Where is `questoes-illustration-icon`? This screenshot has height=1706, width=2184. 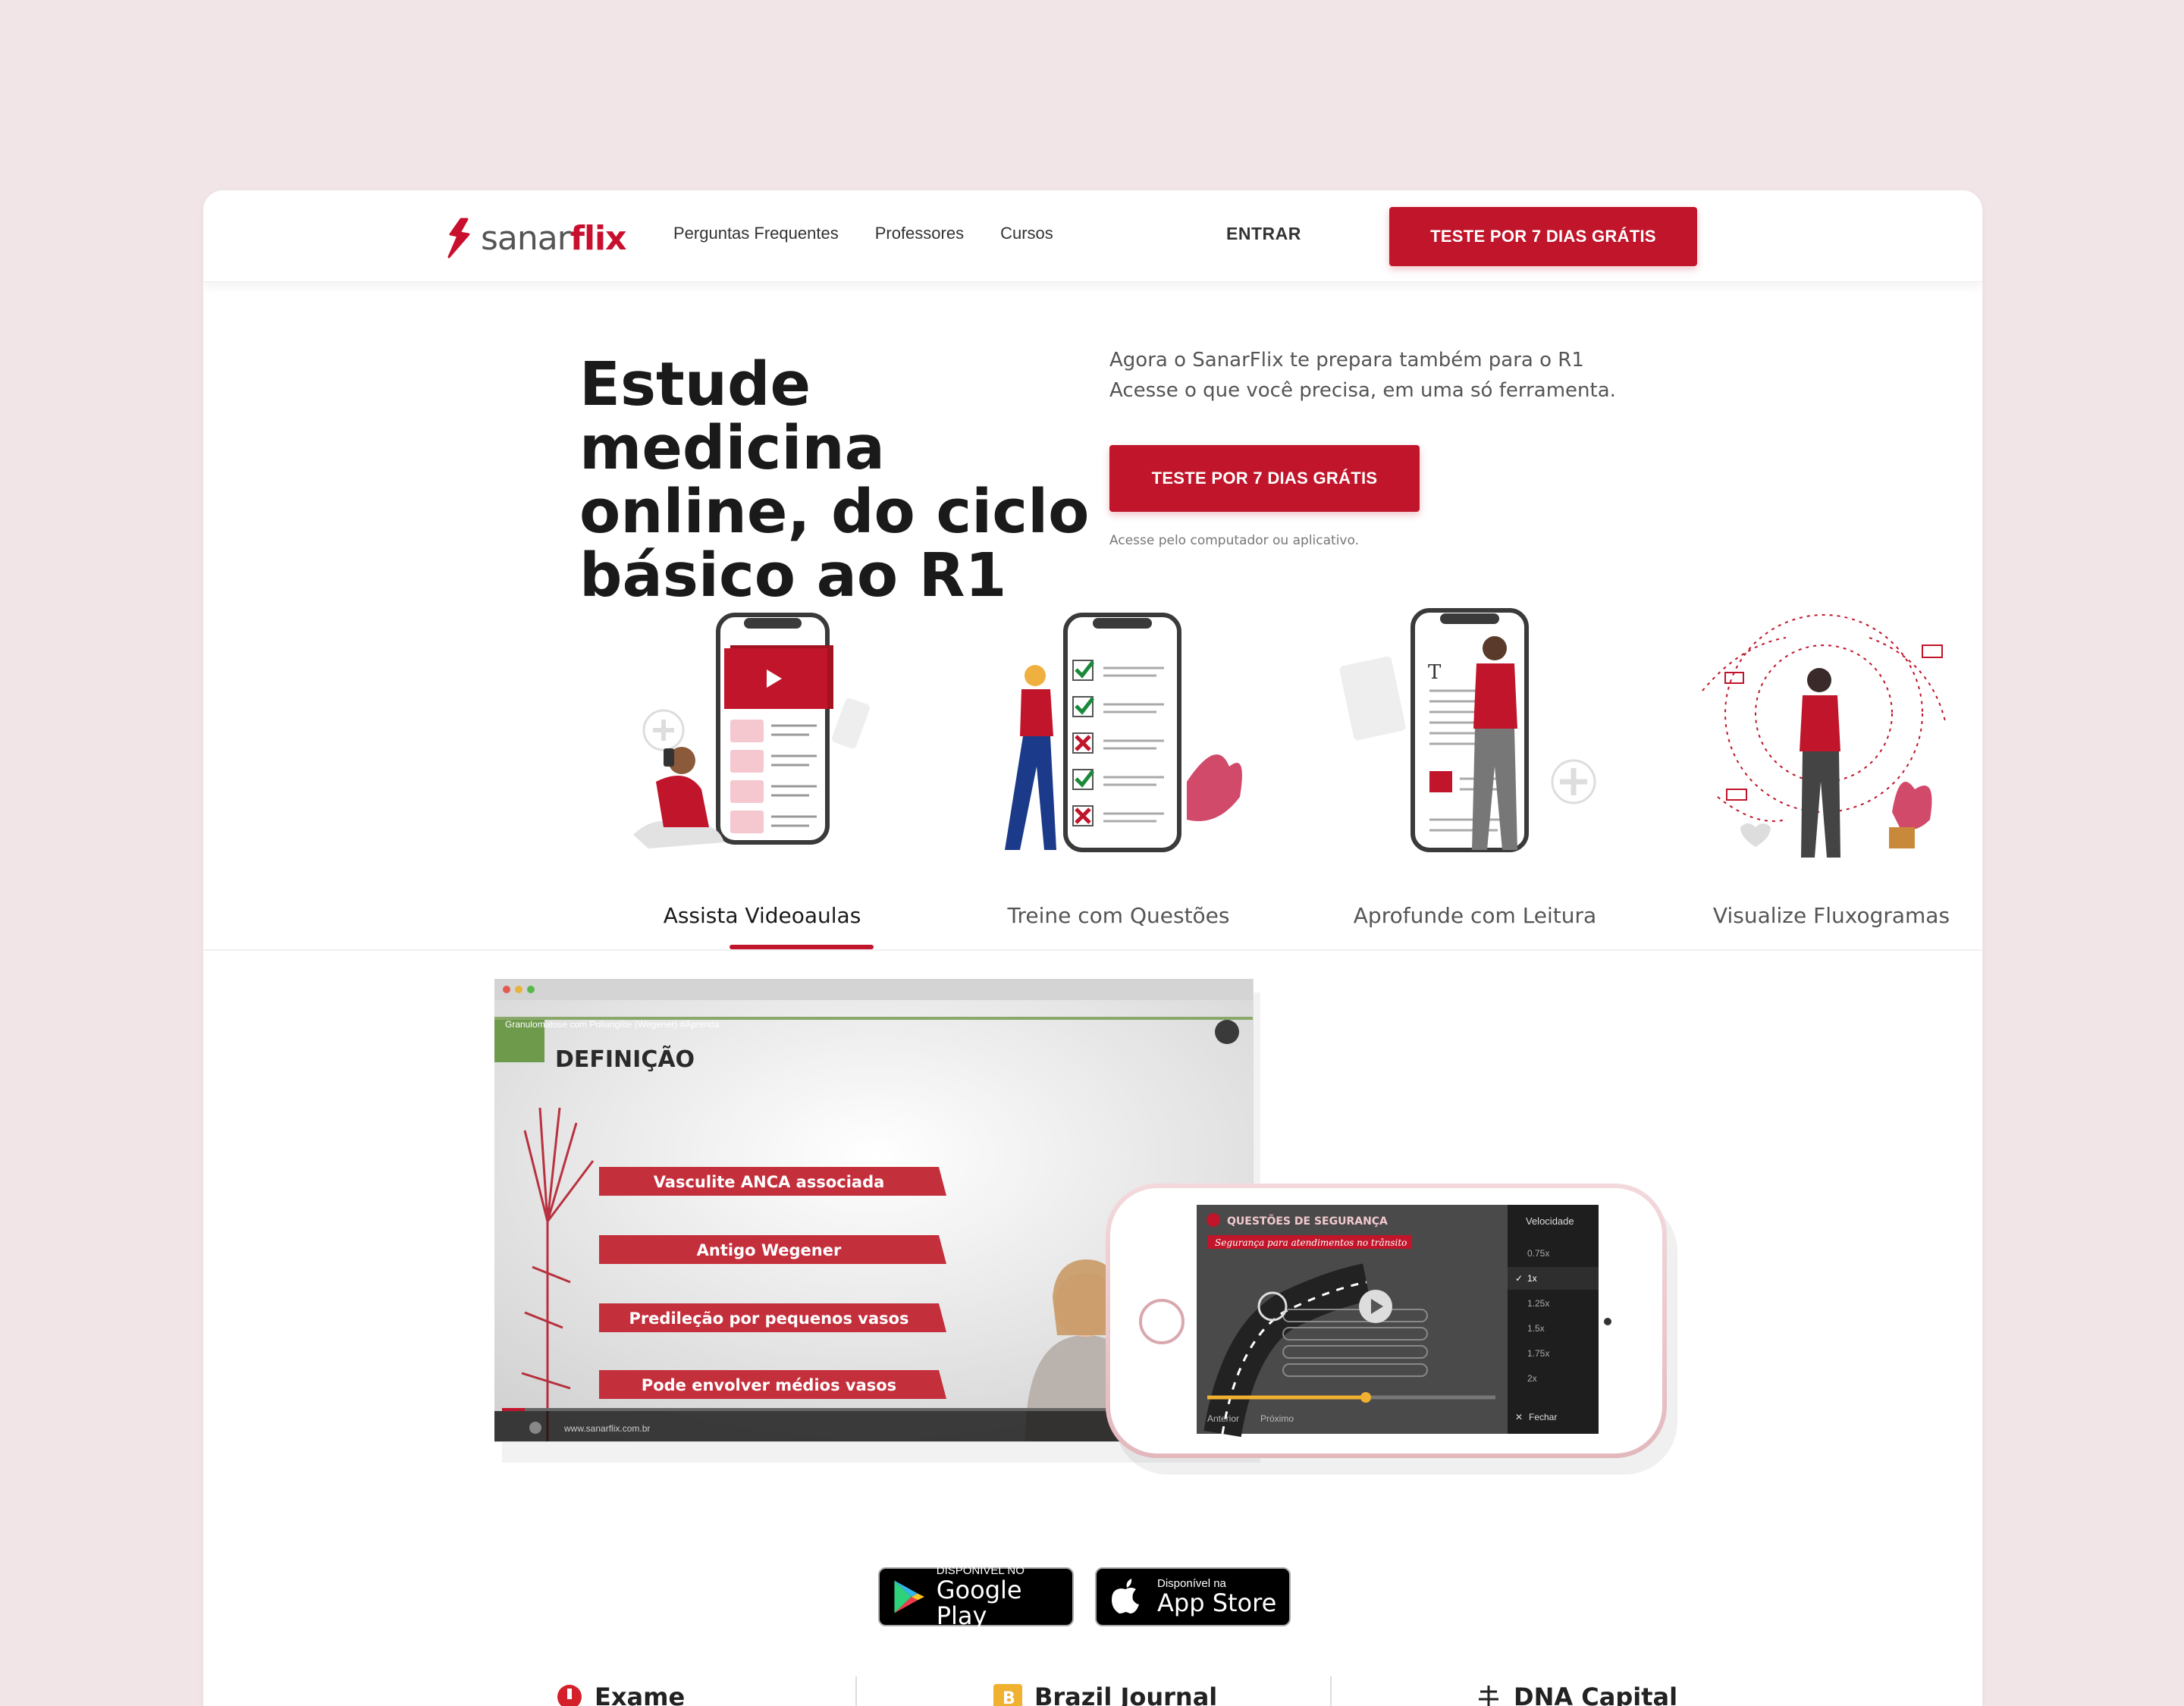 questoes-illustration-icon is located at coordinates (1123, 732).